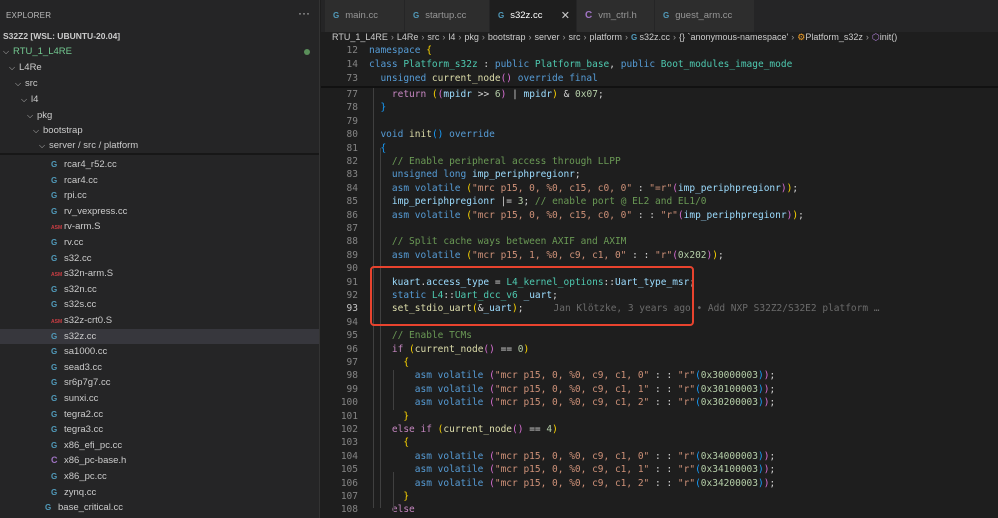  I want to click on file-item: Grv_vexpress.cc, so click(159, 211).